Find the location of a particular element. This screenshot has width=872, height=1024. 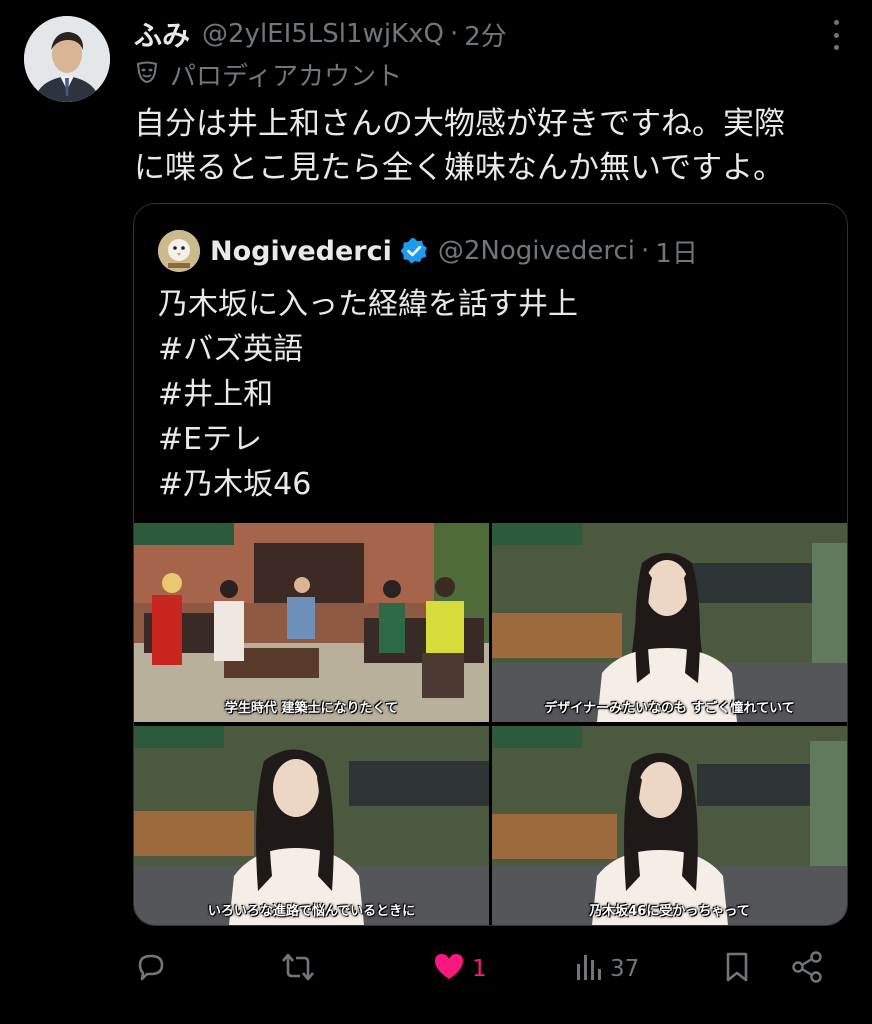

video-subtitle: デザイナーみたいなのも すごく憧れていて is located at coordinates (669, 708).